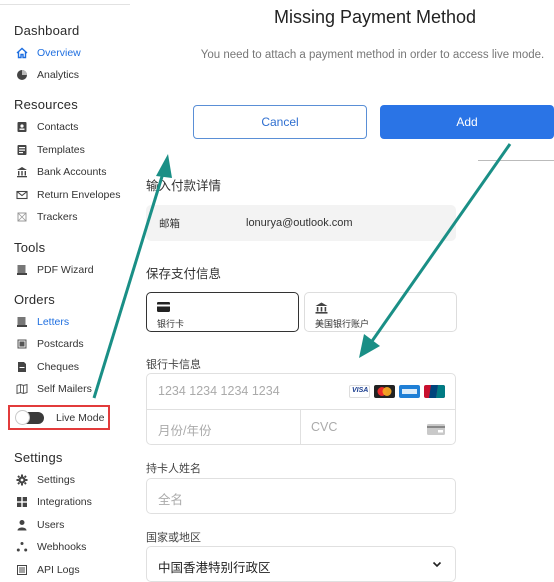  What do you see at coordinates (22, 217) in the screenshot?
I see `tracker-icon` at bounding box center [22, 217].